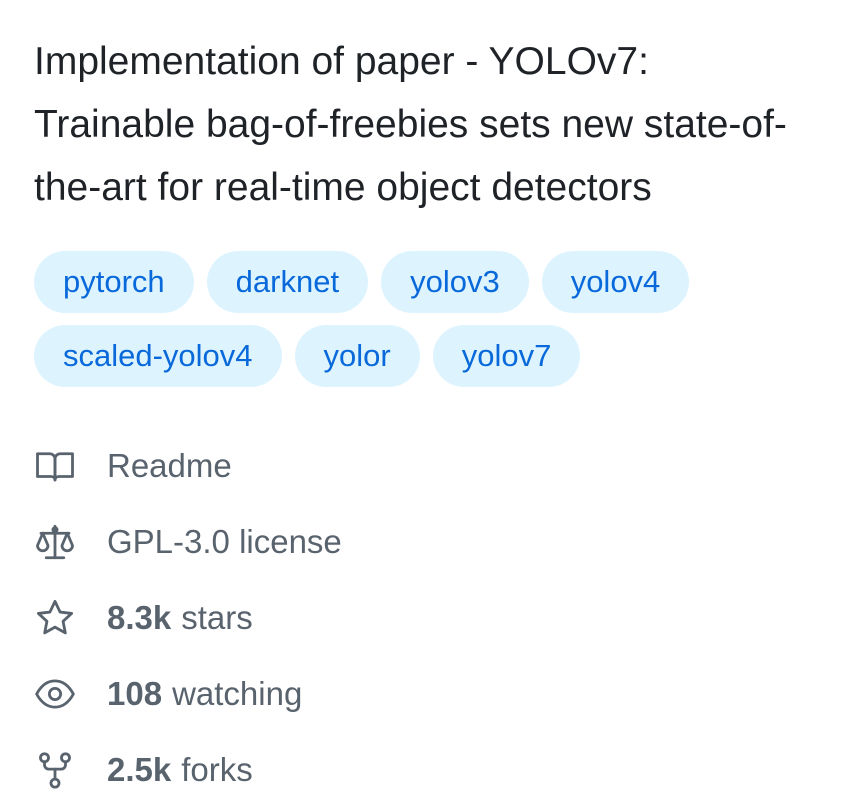 This screenshot has width=842, height=811. Describe the element at coordinates (55, 618) in the screenshot. I see `star-icon` at that location.